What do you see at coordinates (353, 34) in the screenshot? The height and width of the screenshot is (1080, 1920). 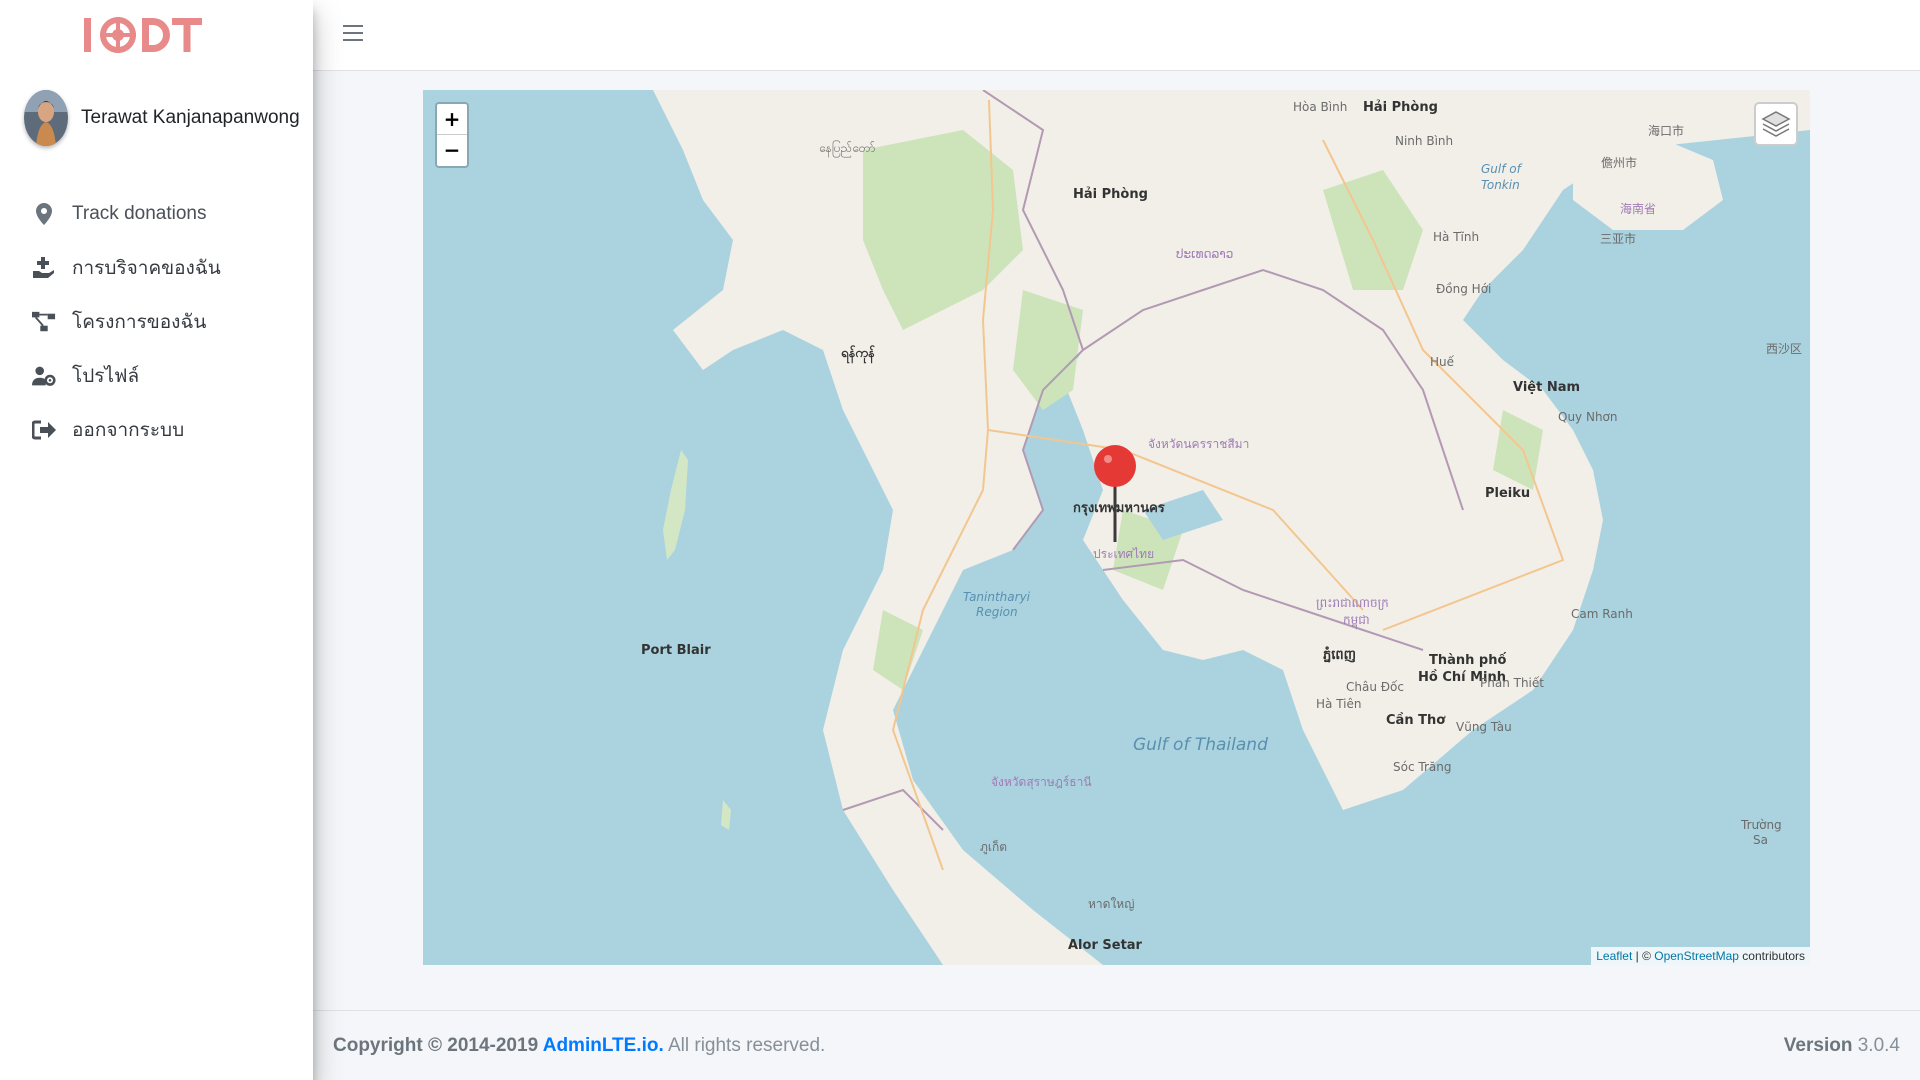 I see `menu-toggle-icon` at bounding box center [353, 34].